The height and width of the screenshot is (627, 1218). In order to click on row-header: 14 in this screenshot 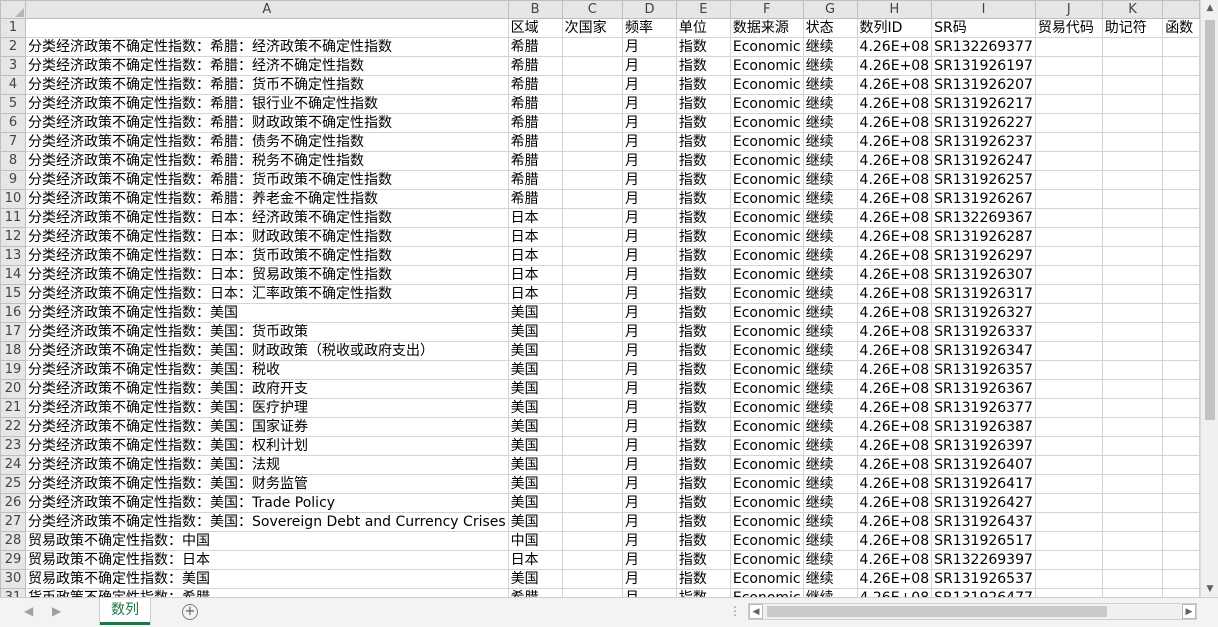, I will do `click(13, 275)`.